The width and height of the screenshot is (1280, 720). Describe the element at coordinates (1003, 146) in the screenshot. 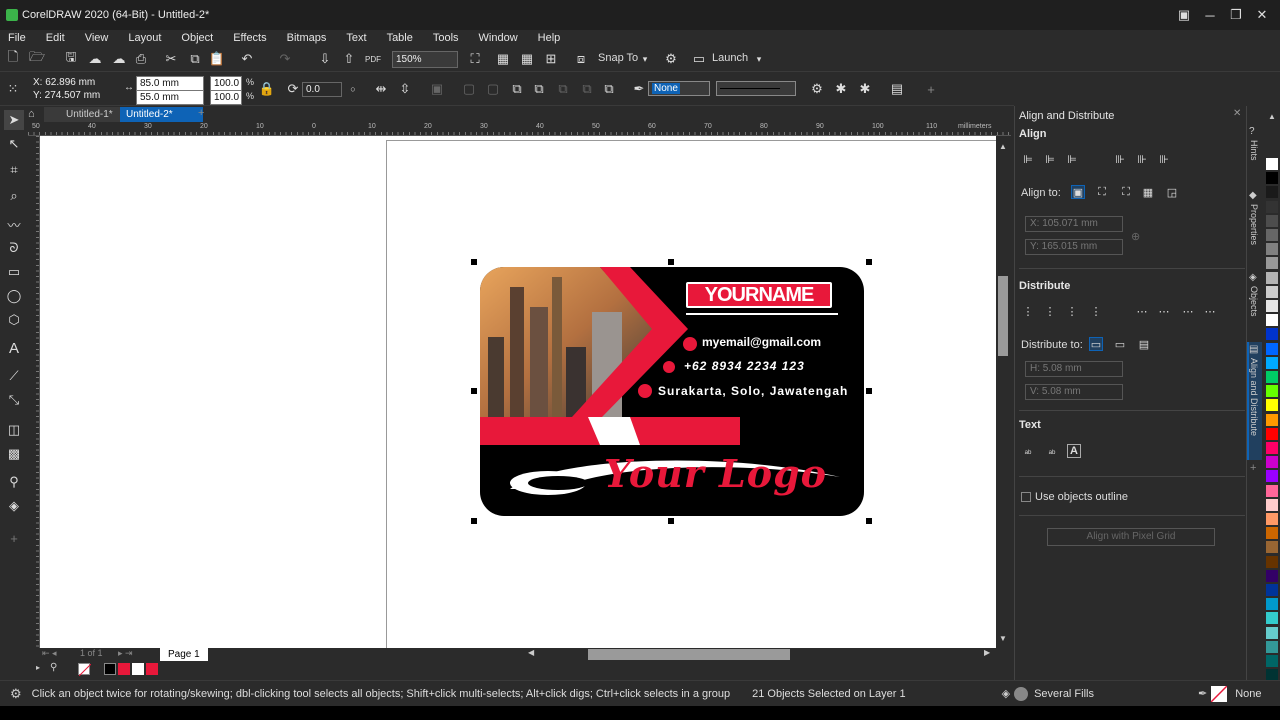

I see `scroll-up-icon: ▲` at that location.